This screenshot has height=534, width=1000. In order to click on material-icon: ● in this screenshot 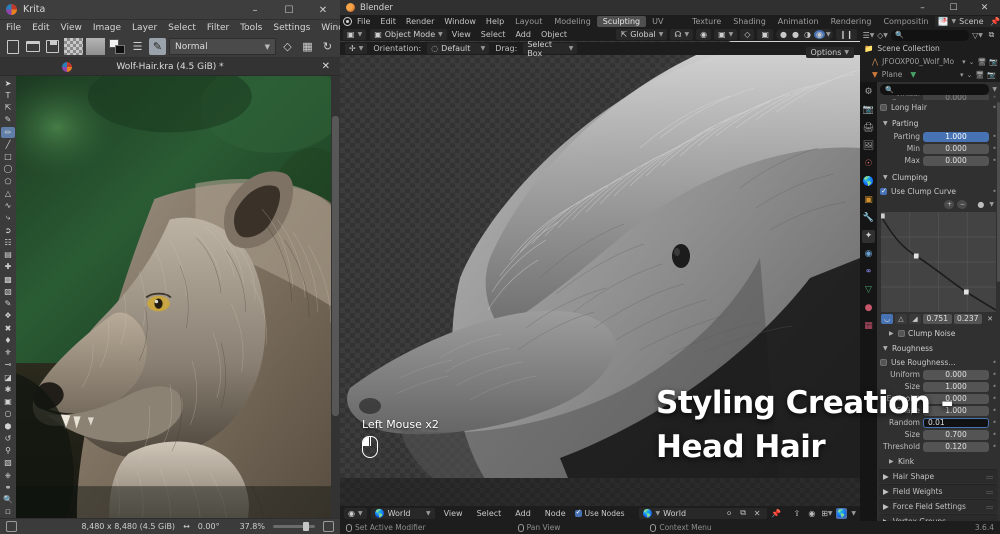, I will do `click(868, 308)`.